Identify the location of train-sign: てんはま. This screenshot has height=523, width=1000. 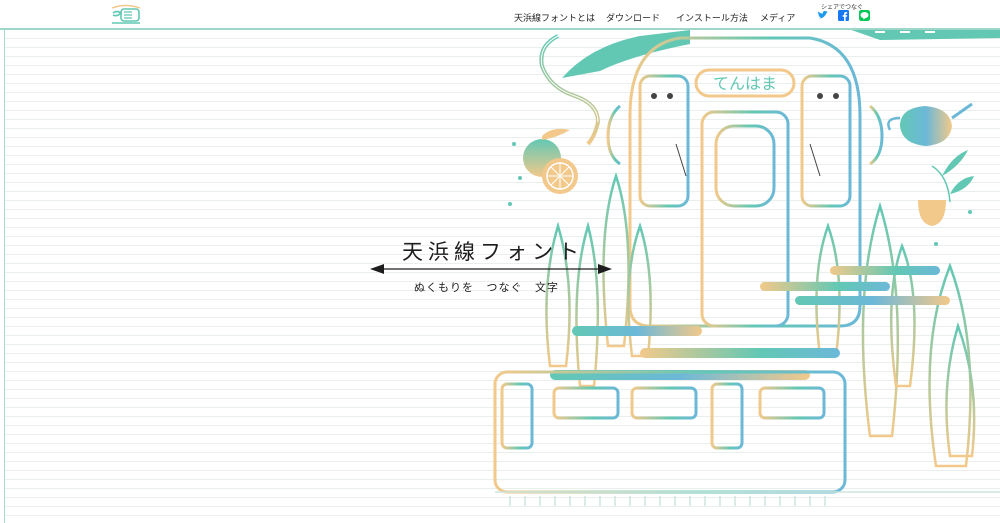
(745, 83).